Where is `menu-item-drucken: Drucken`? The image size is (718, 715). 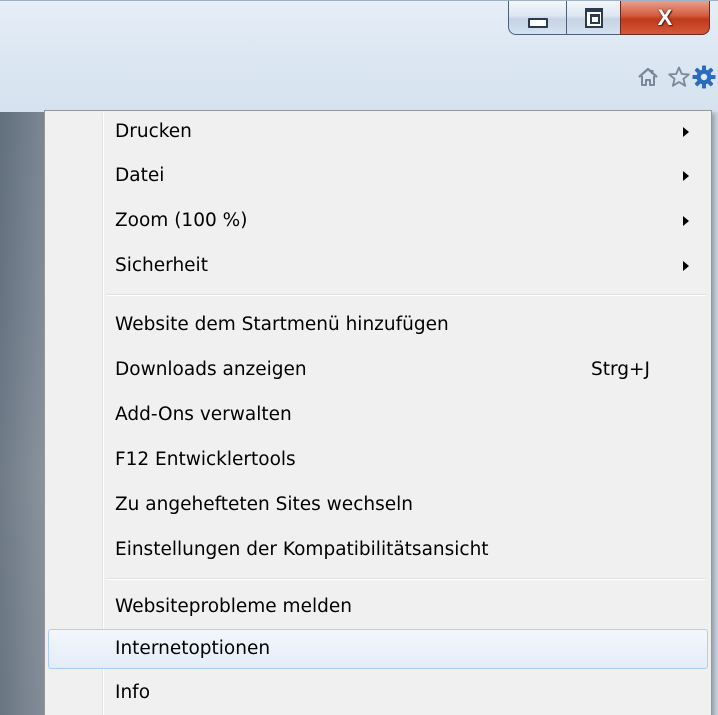 menu-item-drucken: Drucken is located at coordinates (378, 132).